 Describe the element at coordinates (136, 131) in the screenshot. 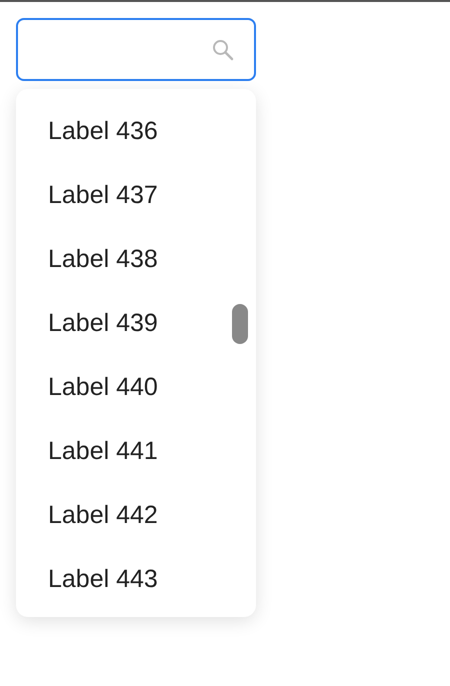

I see `dropdown-option: Label 436` at that location.